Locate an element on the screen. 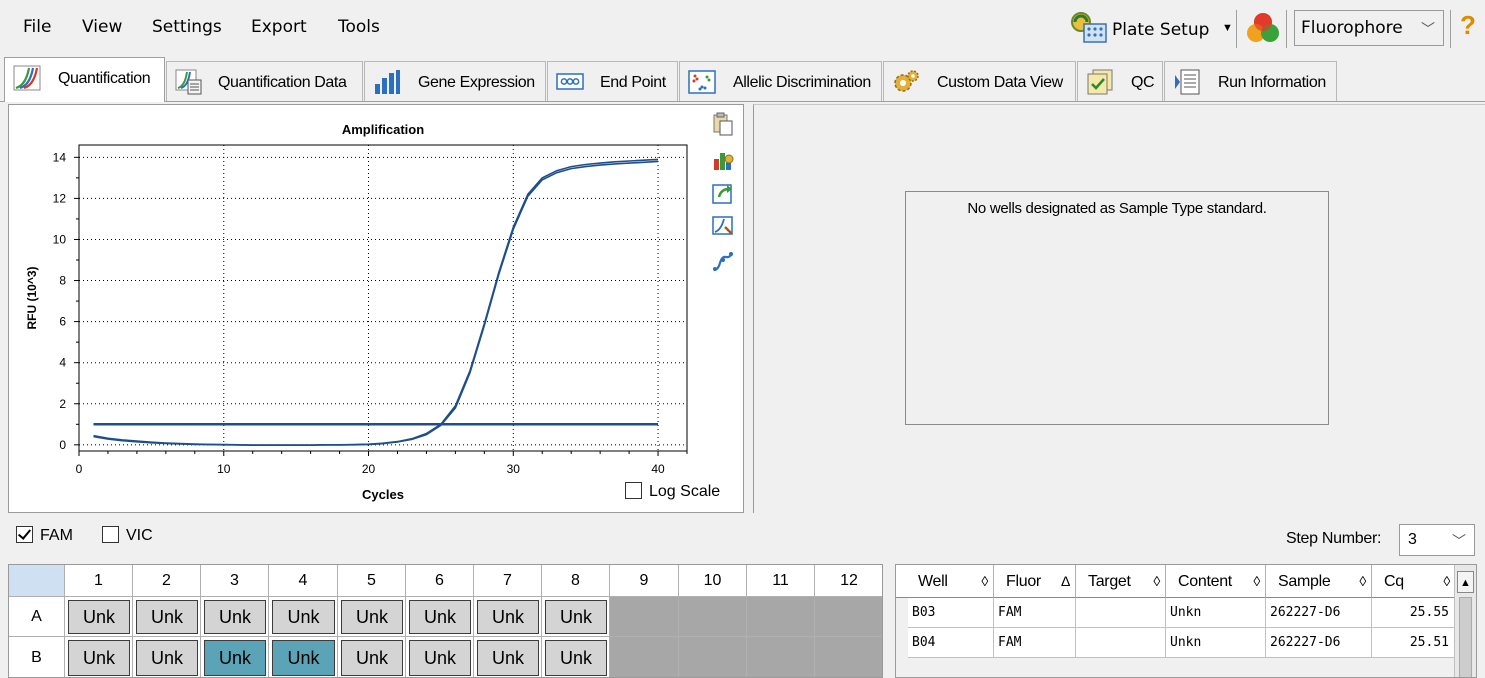  plate-column-header: 1 is located at coordinates (99, 581).